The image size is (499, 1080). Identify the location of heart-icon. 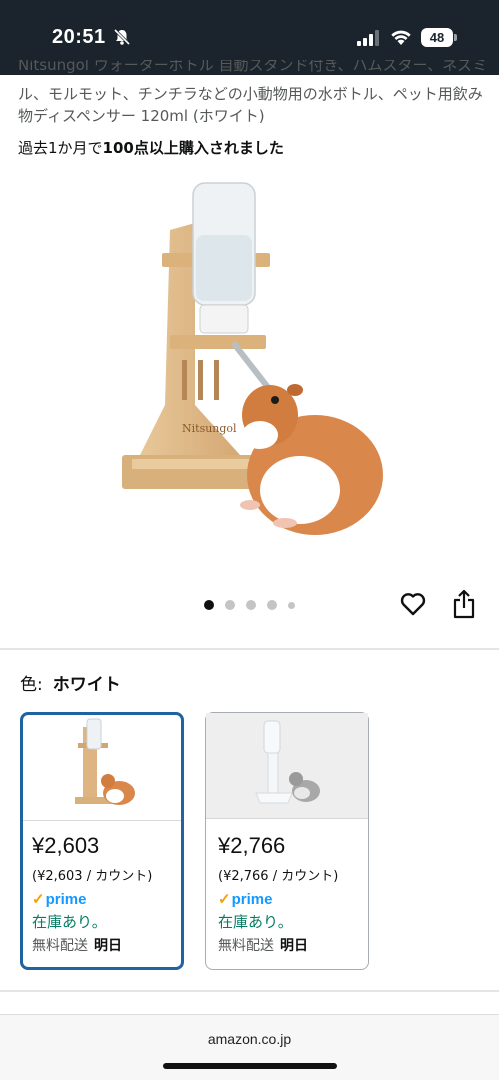
(413, 604).